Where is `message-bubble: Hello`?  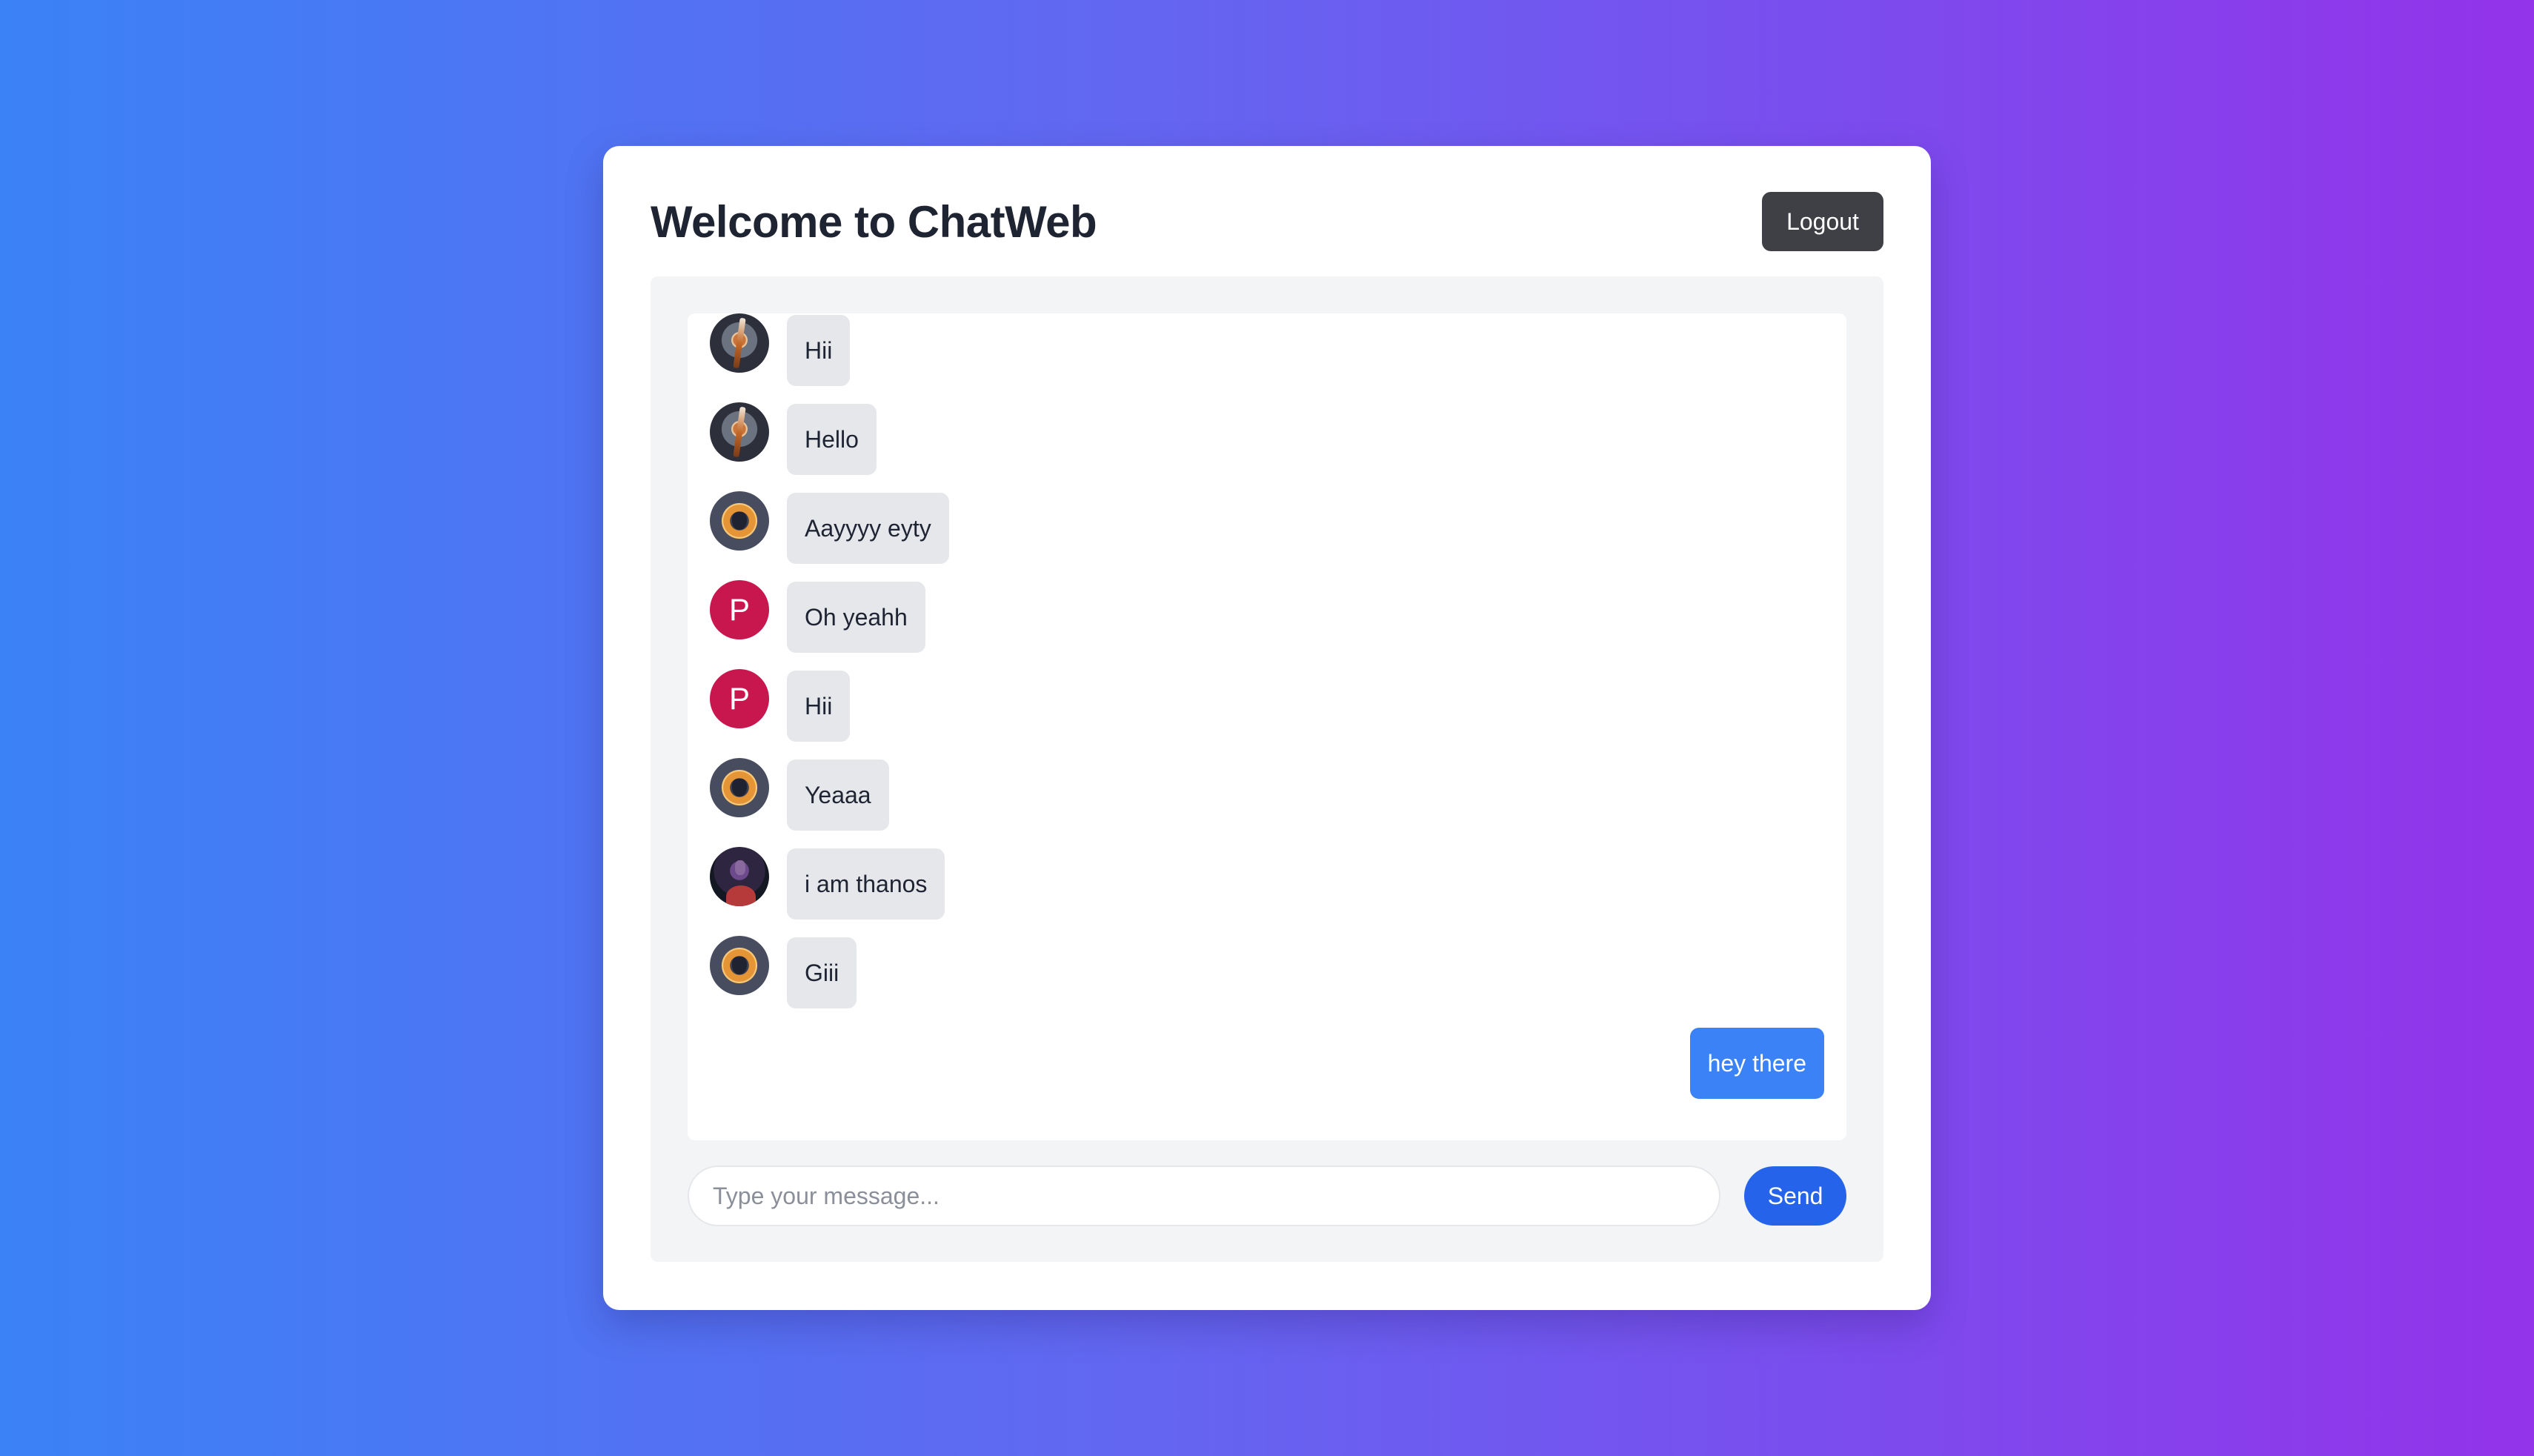
message-bubble: Hello is located at coordinates (832, 439).